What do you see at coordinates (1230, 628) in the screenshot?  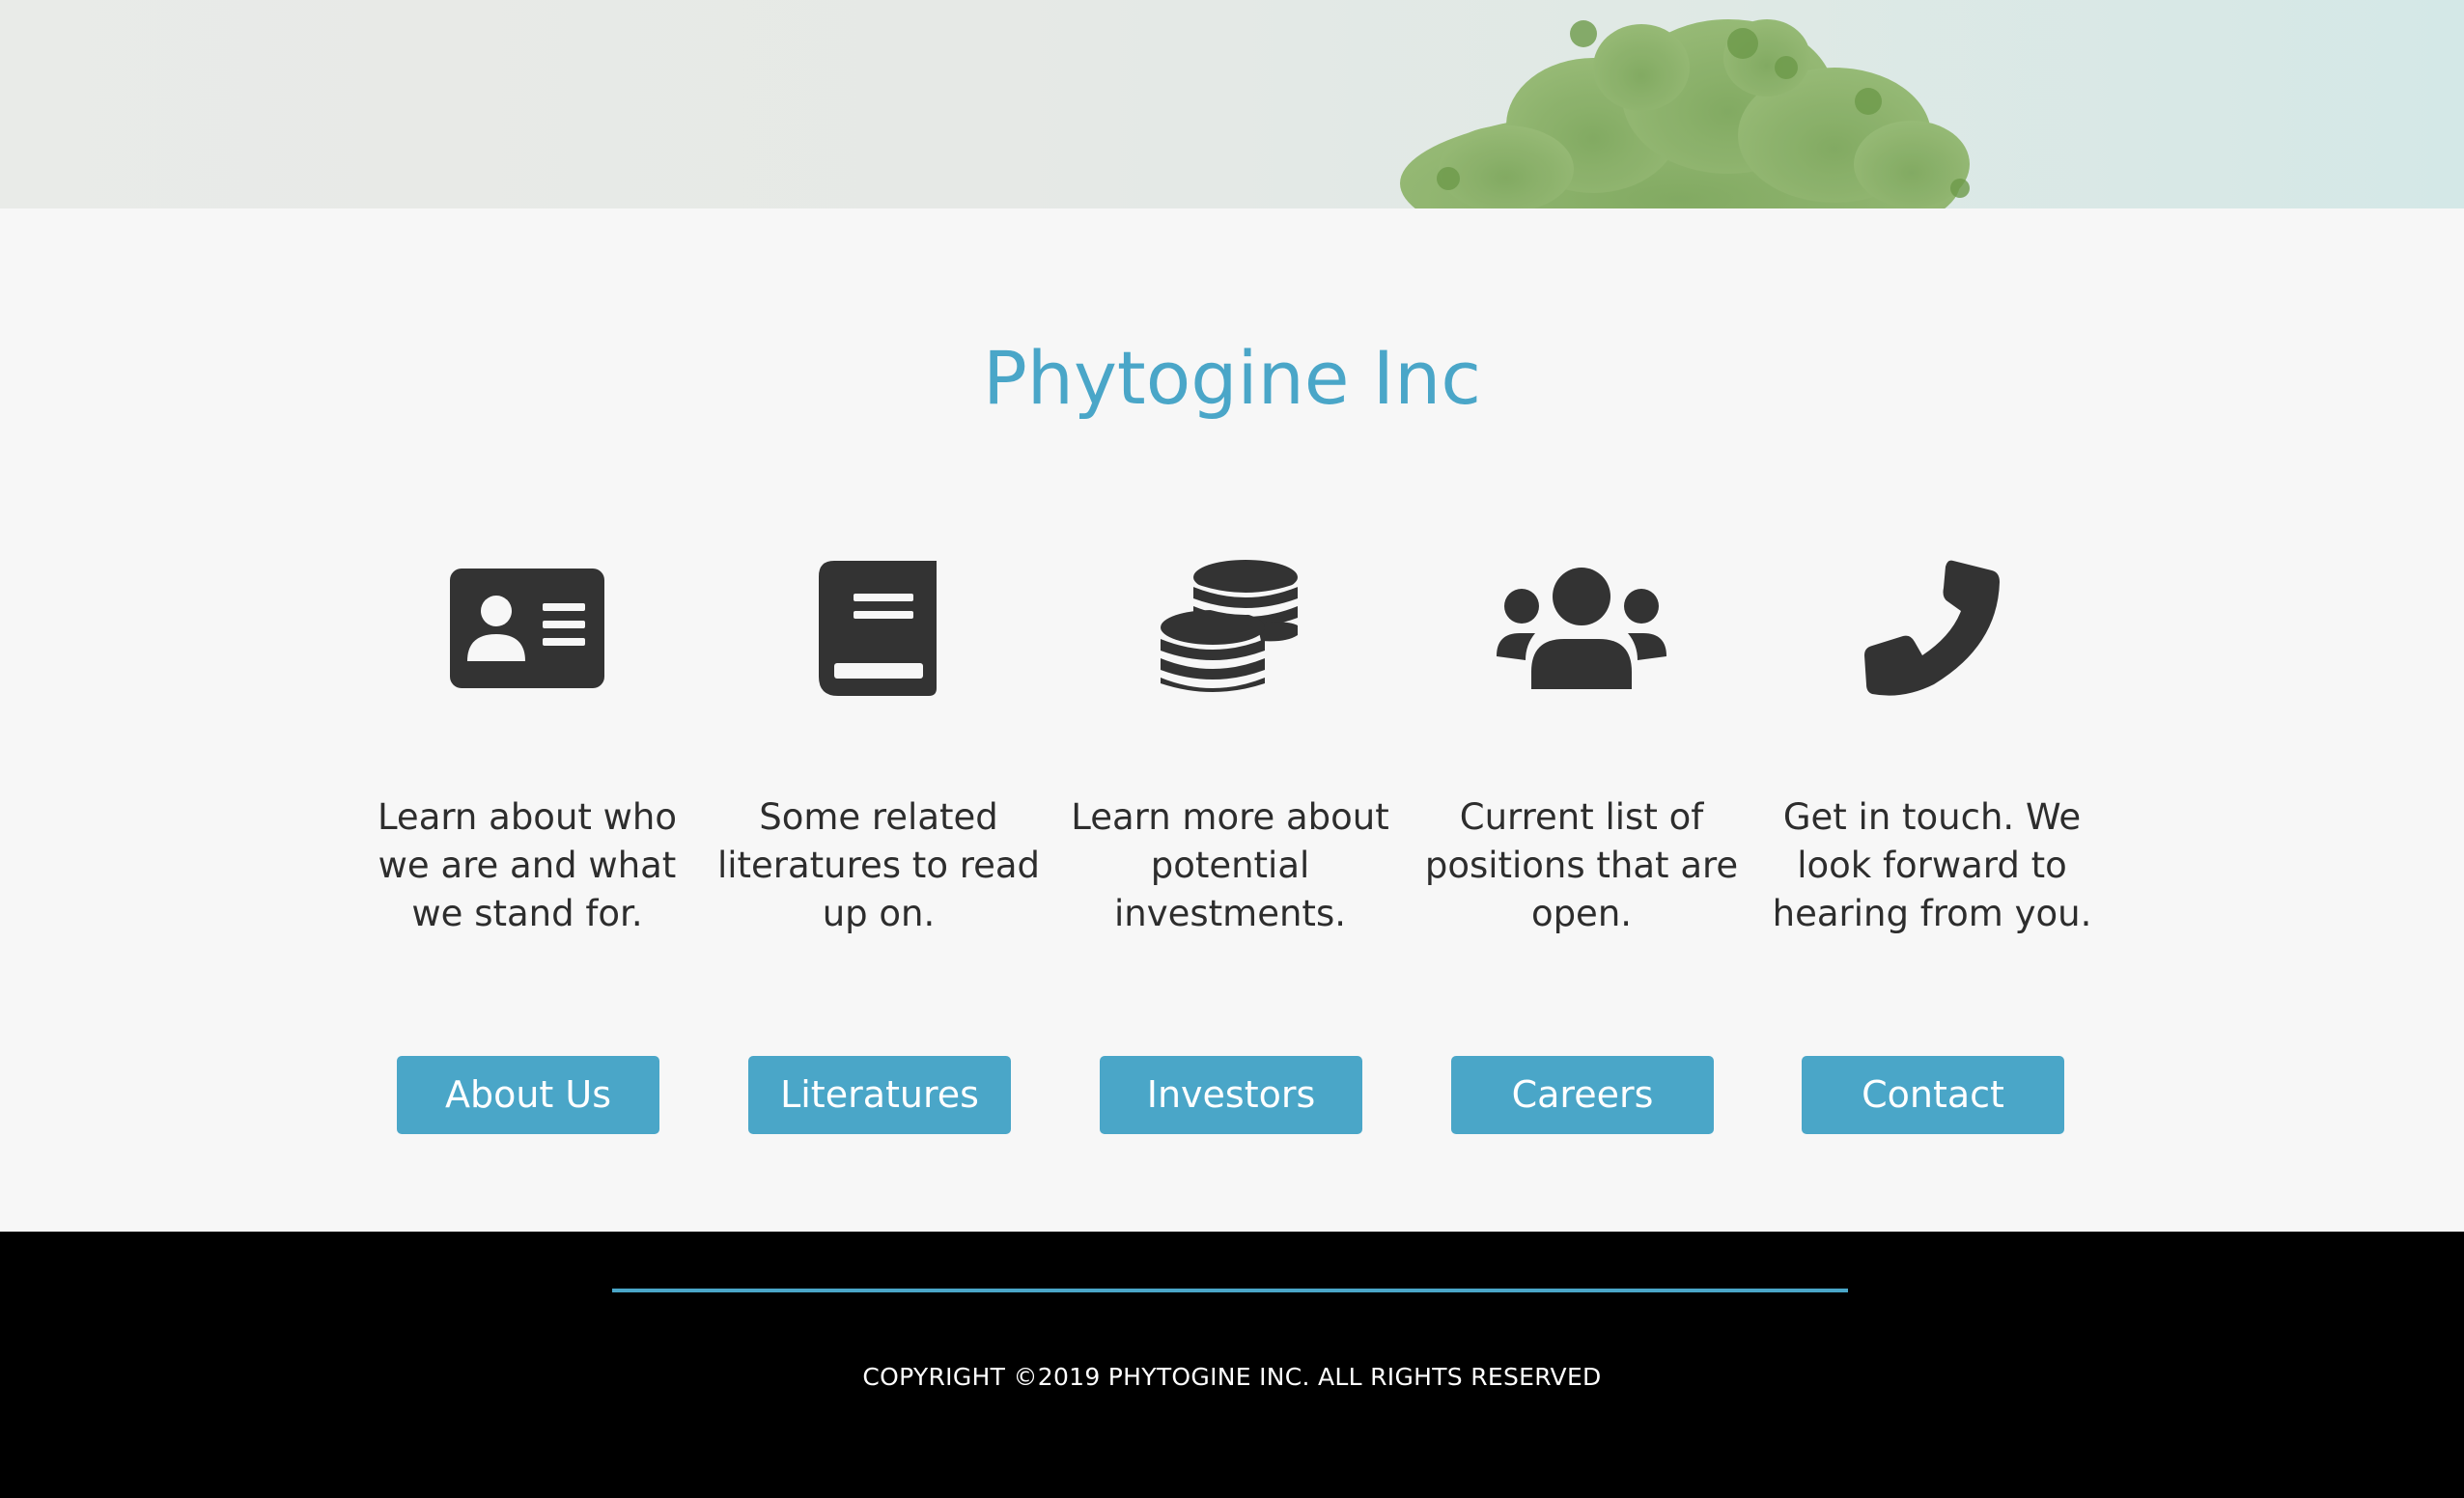 I see `coins-icon` at bounding box center [1230, 628].